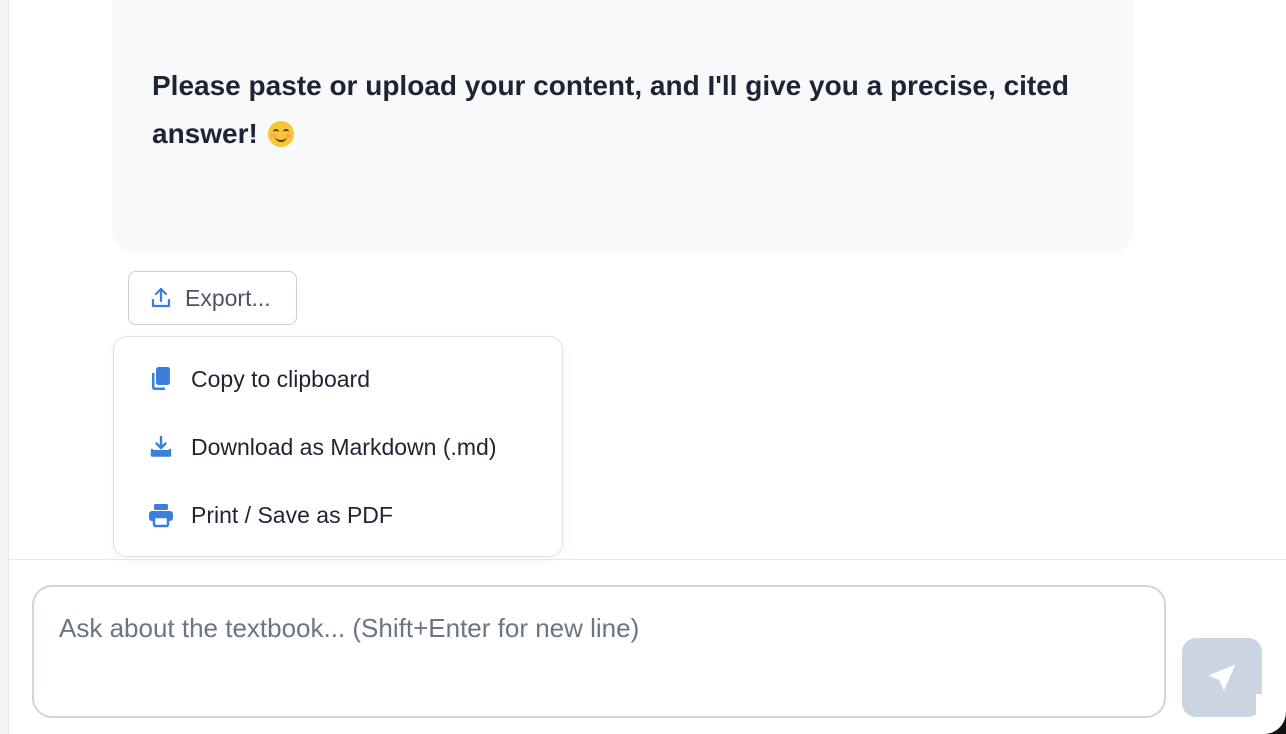 The image size is (1286, 734). What do you see at coordinates (161, 298) in the screenshot?
I see `upload-icon` at bounding box center [161, 298].